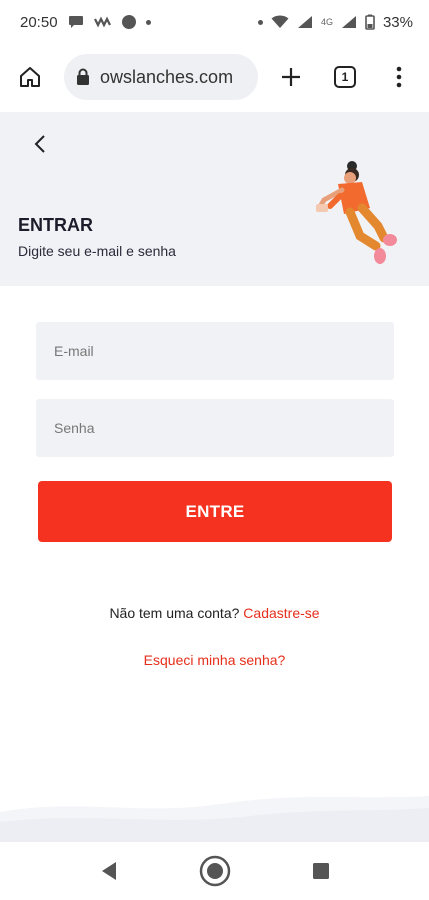  I want to click on url-text: owslanches.com, so click(167, 76).